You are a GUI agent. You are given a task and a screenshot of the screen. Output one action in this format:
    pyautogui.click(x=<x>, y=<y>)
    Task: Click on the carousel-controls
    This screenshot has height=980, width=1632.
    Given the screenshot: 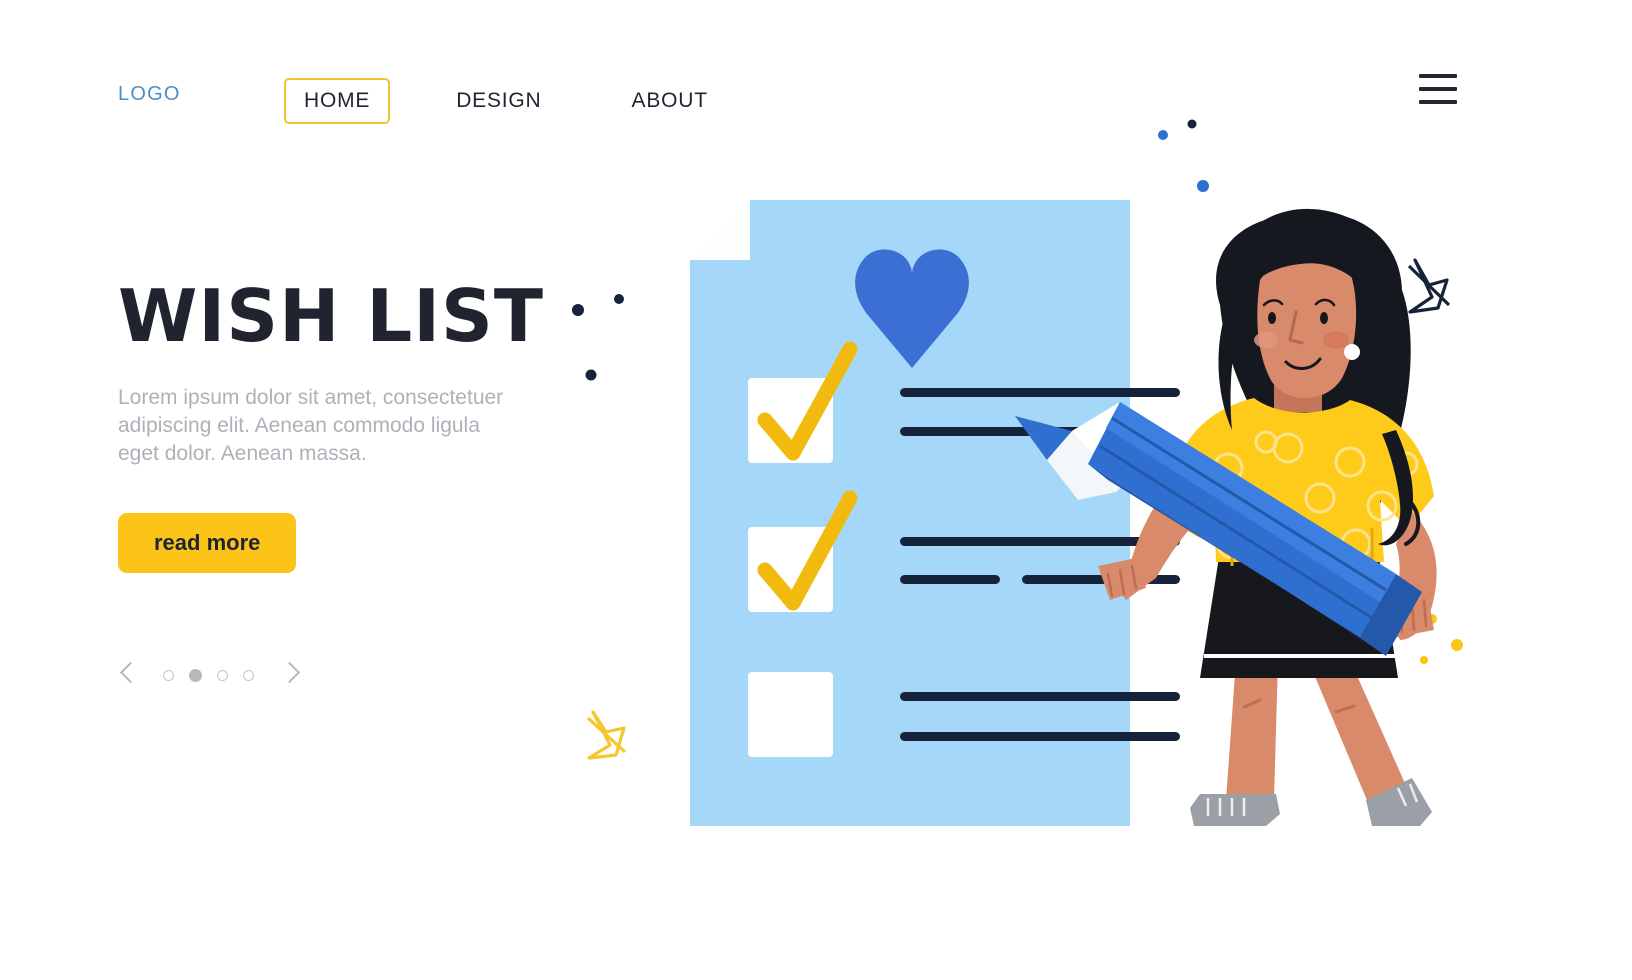 What is the action you would take?
    pyautogui.click(x=209, y=675)
    